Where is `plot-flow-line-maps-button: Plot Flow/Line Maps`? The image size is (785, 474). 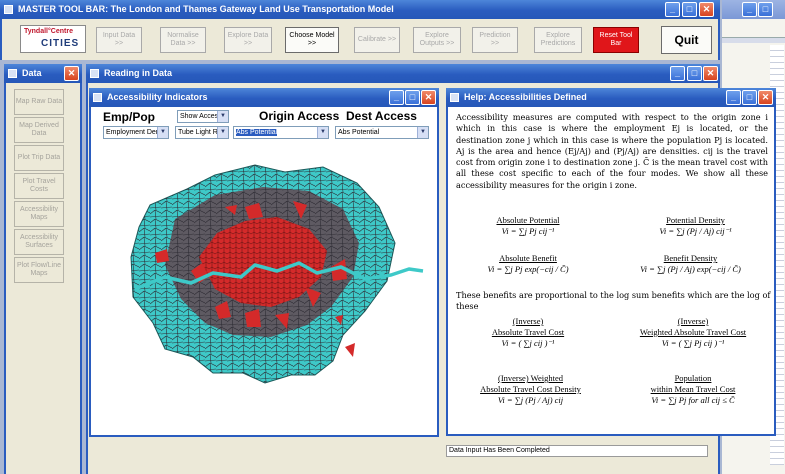 plot-flow-line-maps-button: Plot Flow/Line Maps is located at coordinates (39, 270).